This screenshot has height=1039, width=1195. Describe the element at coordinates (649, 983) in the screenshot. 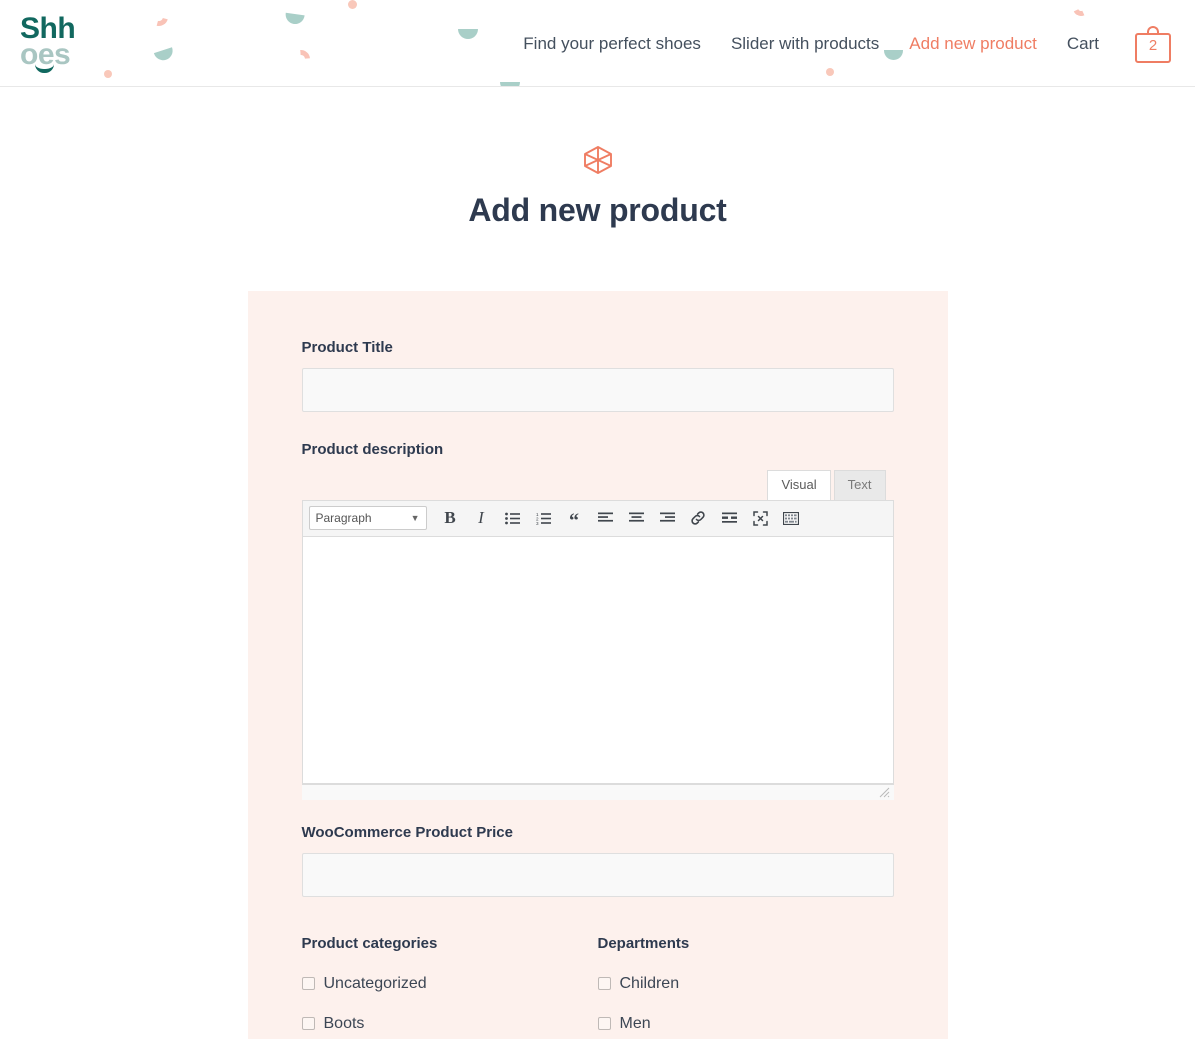

I see `checkbox-label-children: Children` at that location.